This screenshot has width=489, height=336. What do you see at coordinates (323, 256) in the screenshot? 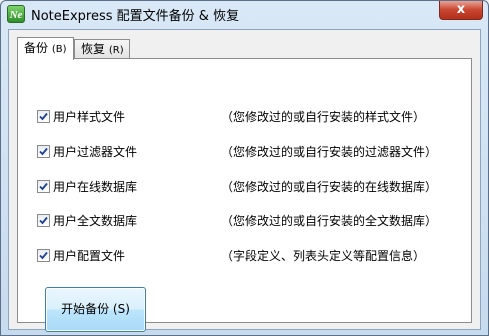
I see `option-description: （字段定义、列表头定义等配置信息）` at bounding box center [323, 256].